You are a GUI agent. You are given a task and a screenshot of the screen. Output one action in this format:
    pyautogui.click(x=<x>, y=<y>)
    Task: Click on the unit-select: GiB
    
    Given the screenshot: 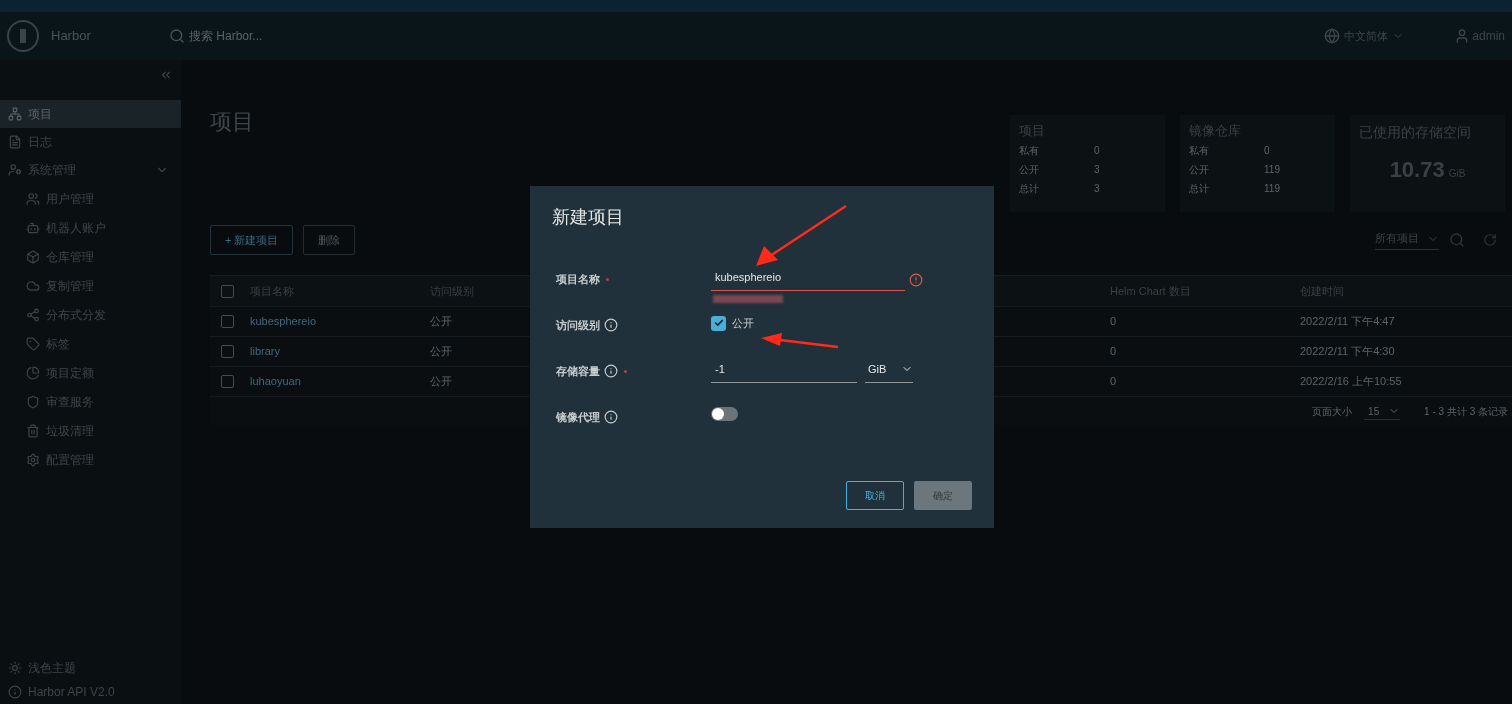 What is the action you would take?
    pyautogui.click(x=889, y=372)
    